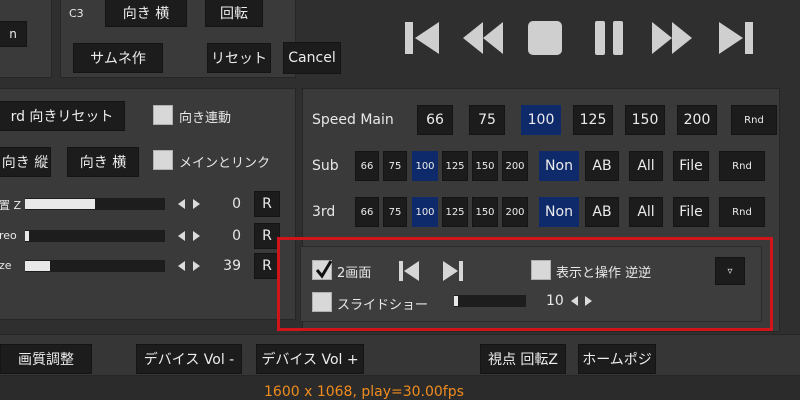 Image resolution: width=800 pixels, height=400 pixels. Describe the element at coordinates (325, 166) in the screenshot. I see `speed-sub-label: Sub` at that location.